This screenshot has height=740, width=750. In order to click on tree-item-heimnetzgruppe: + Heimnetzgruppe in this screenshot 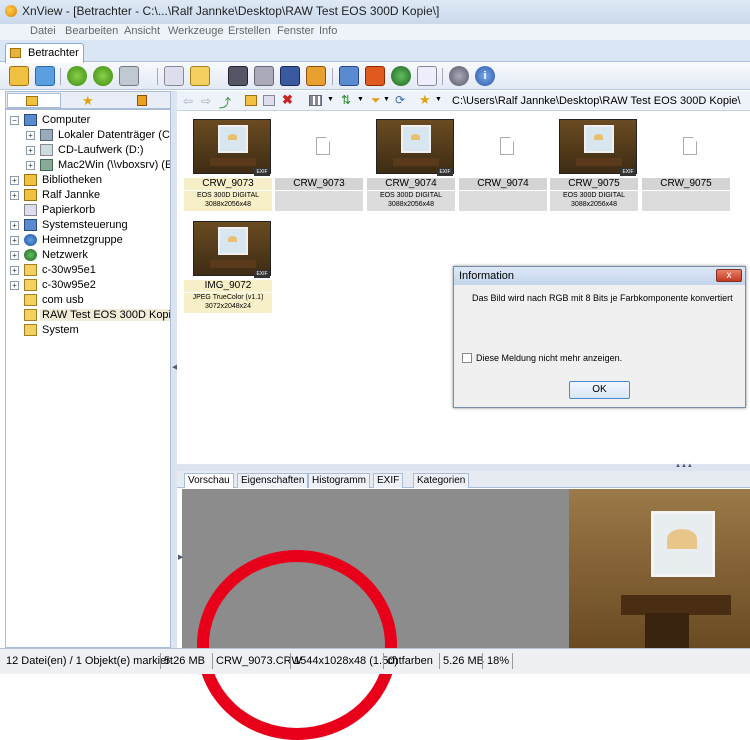, I will do `click(88, 240)`.